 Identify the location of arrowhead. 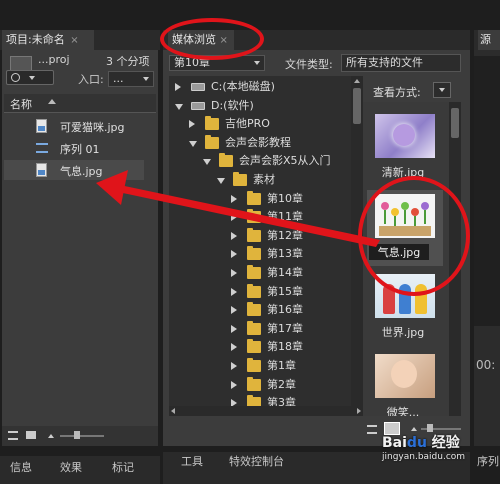
(112, 187).